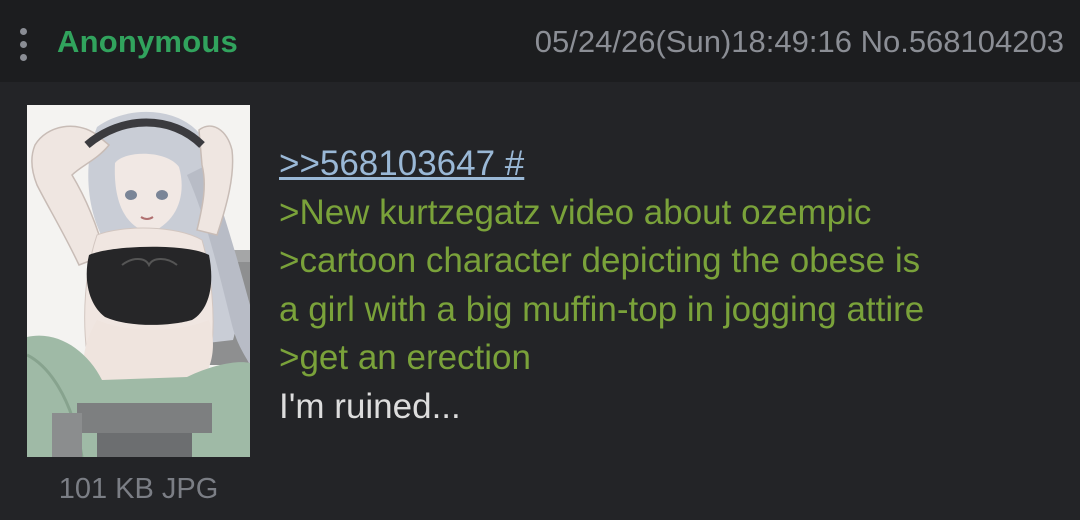 The width and height of the screenshot is (1080, 520). I want to click on file-info: 101 KB JPG, so click(138, 489).